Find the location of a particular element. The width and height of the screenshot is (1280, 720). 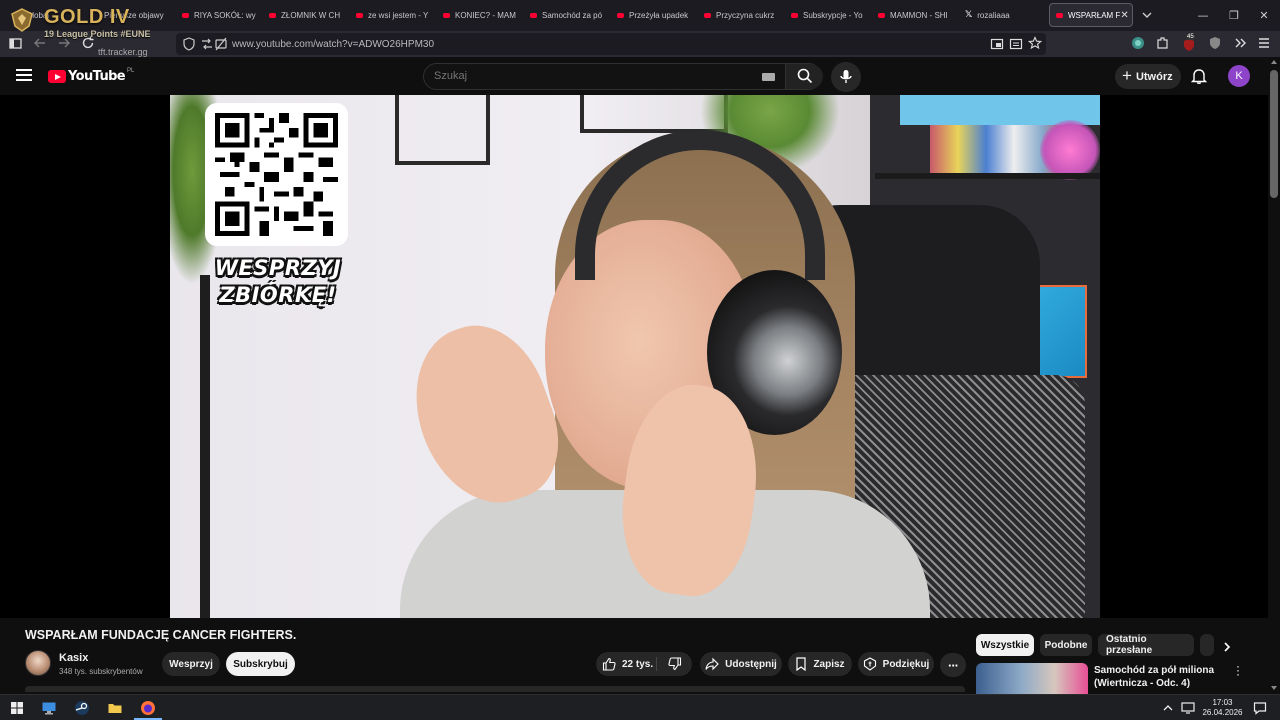

chevron-right-icon is located at coordinates (1227, 647).